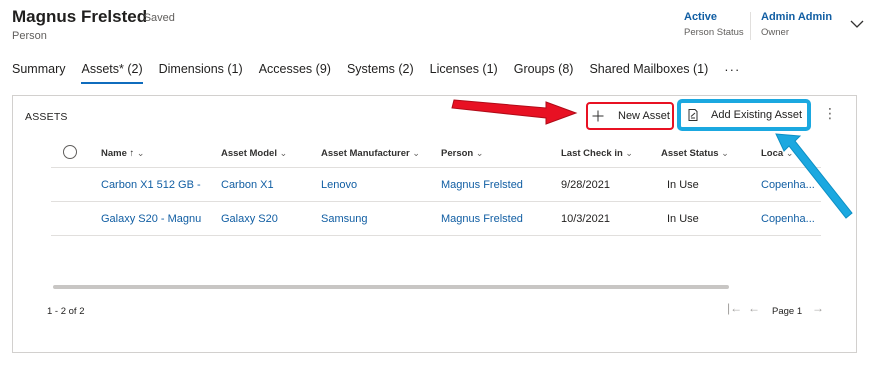  I want to click on annotation-overlay, so click(652, 159).